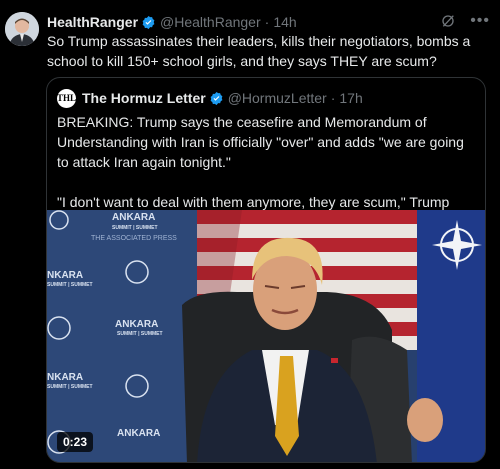 Image resolution: width=500 pixels, height=469 pixels. Describe the element at coordinates (138, 433) in the screenshot. I see `backdrop-text-ankara-3: ANKARA` at that location.